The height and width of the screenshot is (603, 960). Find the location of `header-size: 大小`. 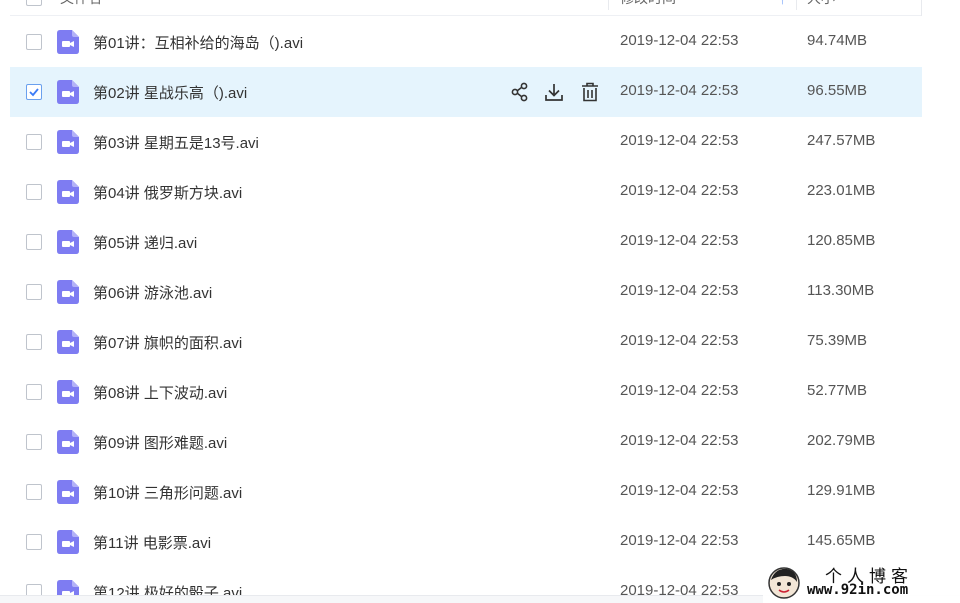

header-size: 大小 is located at coordinates (821, 4).